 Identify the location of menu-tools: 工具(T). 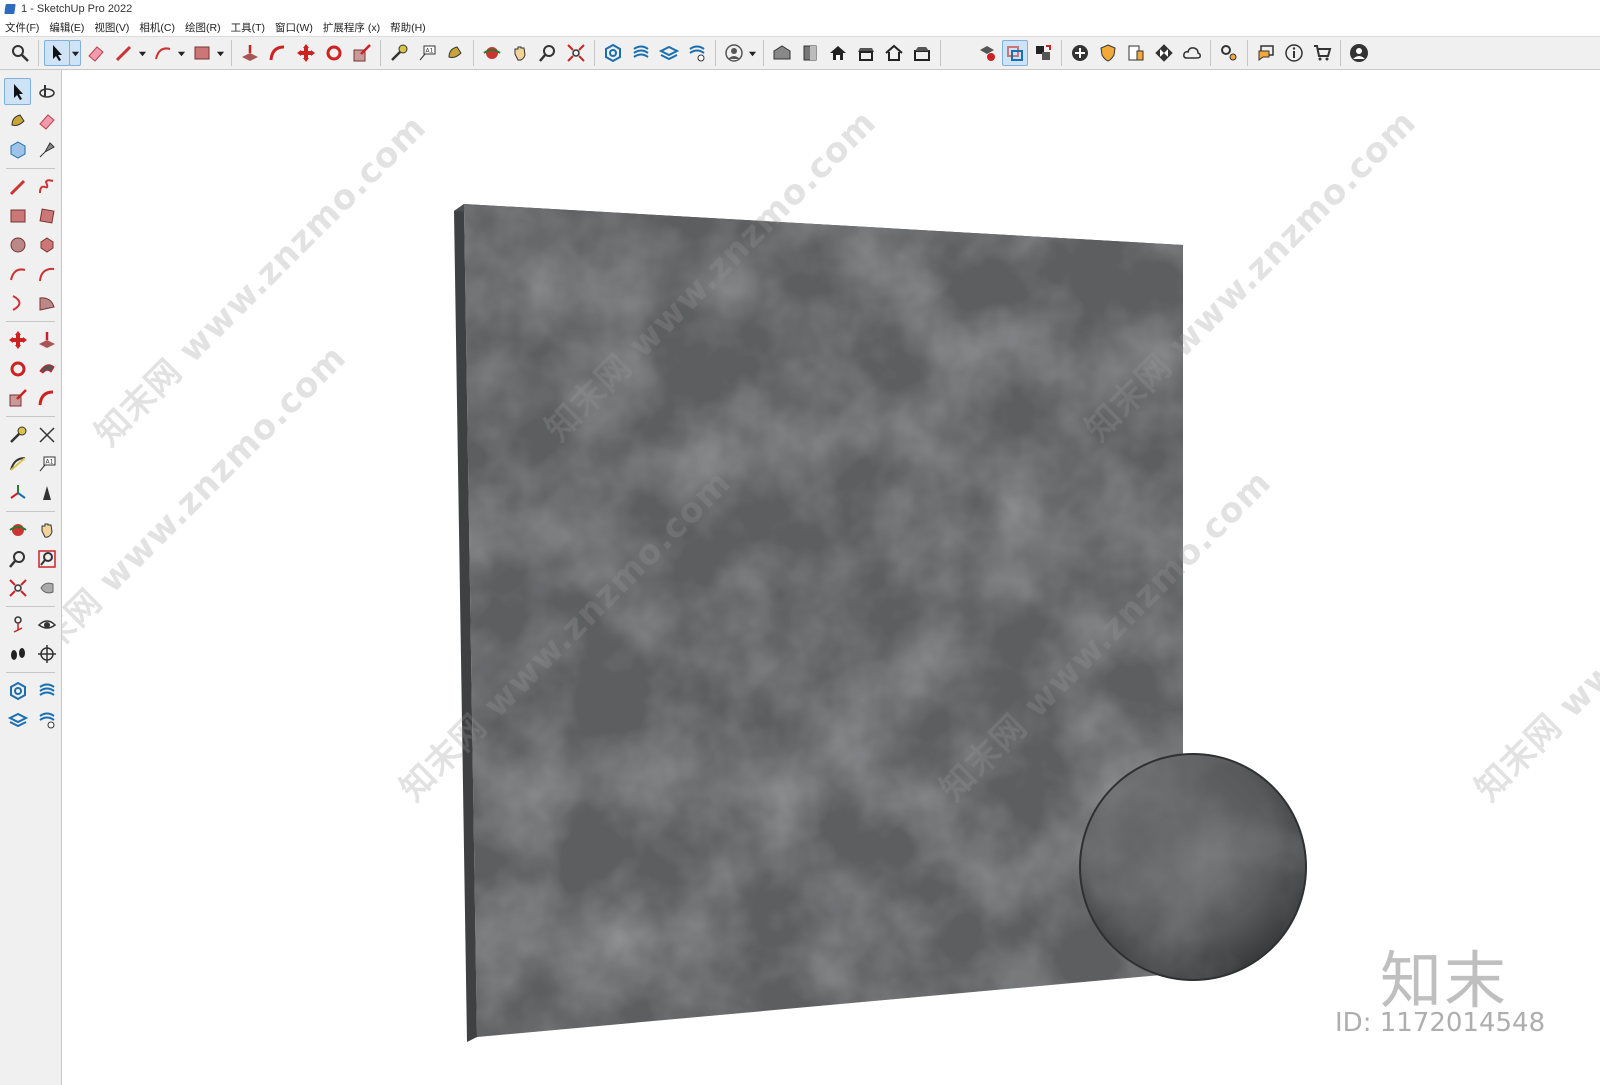
(248, 27).